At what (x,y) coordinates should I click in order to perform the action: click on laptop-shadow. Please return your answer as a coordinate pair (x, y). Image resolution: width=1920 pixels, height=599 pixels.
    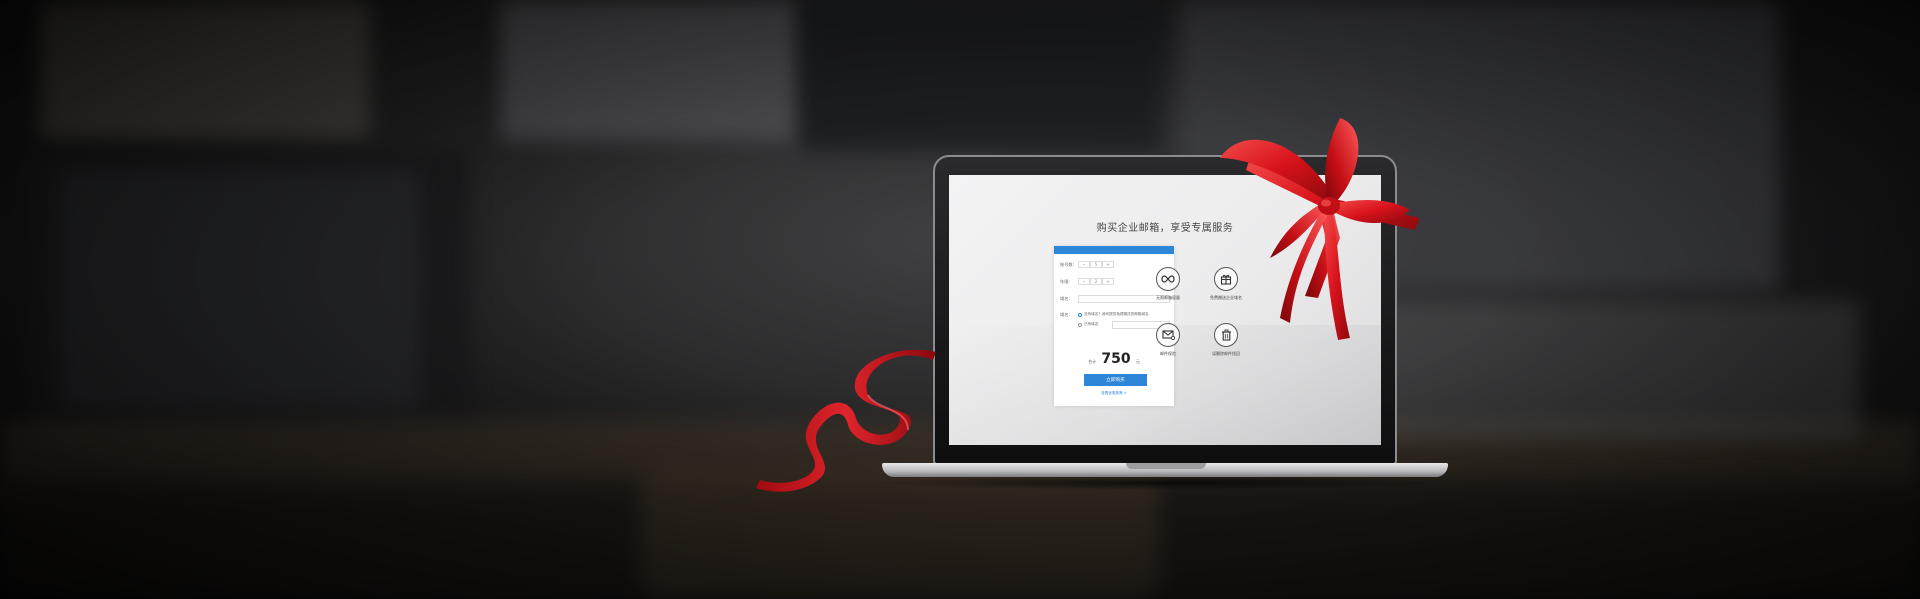
    Looking at the image, I should click on (1165, 483).